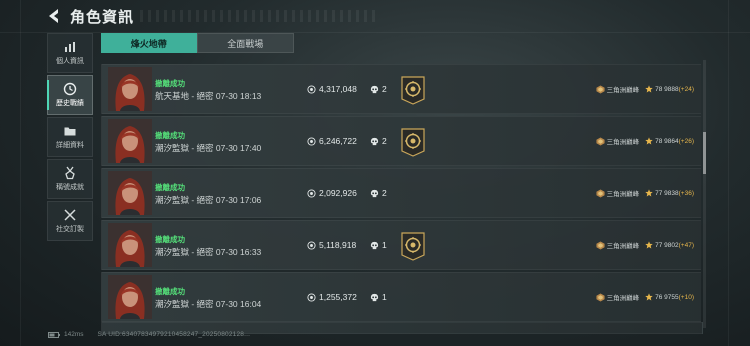 Image resolution: width=750 pixels, height=346 pixels. What do you see at coordinates (102, 17) in the screenshot?
I see `page-title: 角色資訊` at bounding box center [102, 17].